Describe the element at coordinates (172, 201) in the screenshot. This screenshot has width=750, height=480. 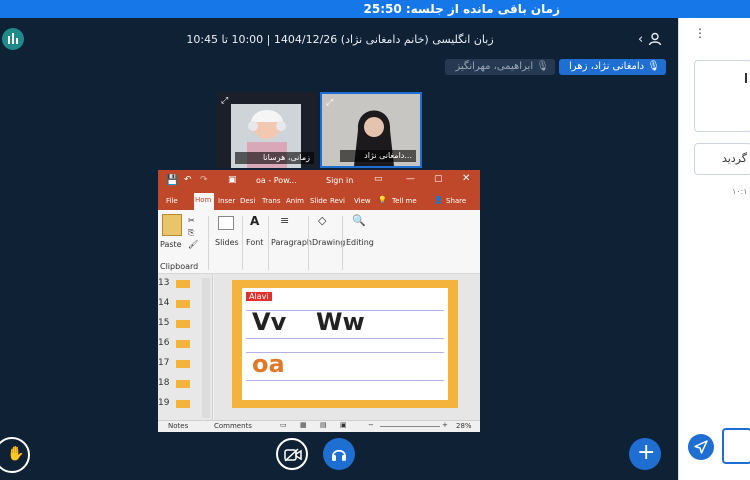
I see `tab-file: File` at that location.